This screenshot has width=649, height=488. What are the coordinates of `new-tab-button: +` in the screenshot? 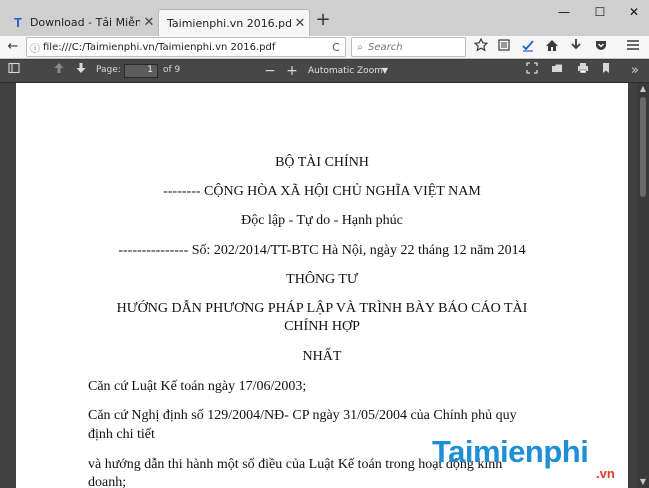 It's located at (323, 20).